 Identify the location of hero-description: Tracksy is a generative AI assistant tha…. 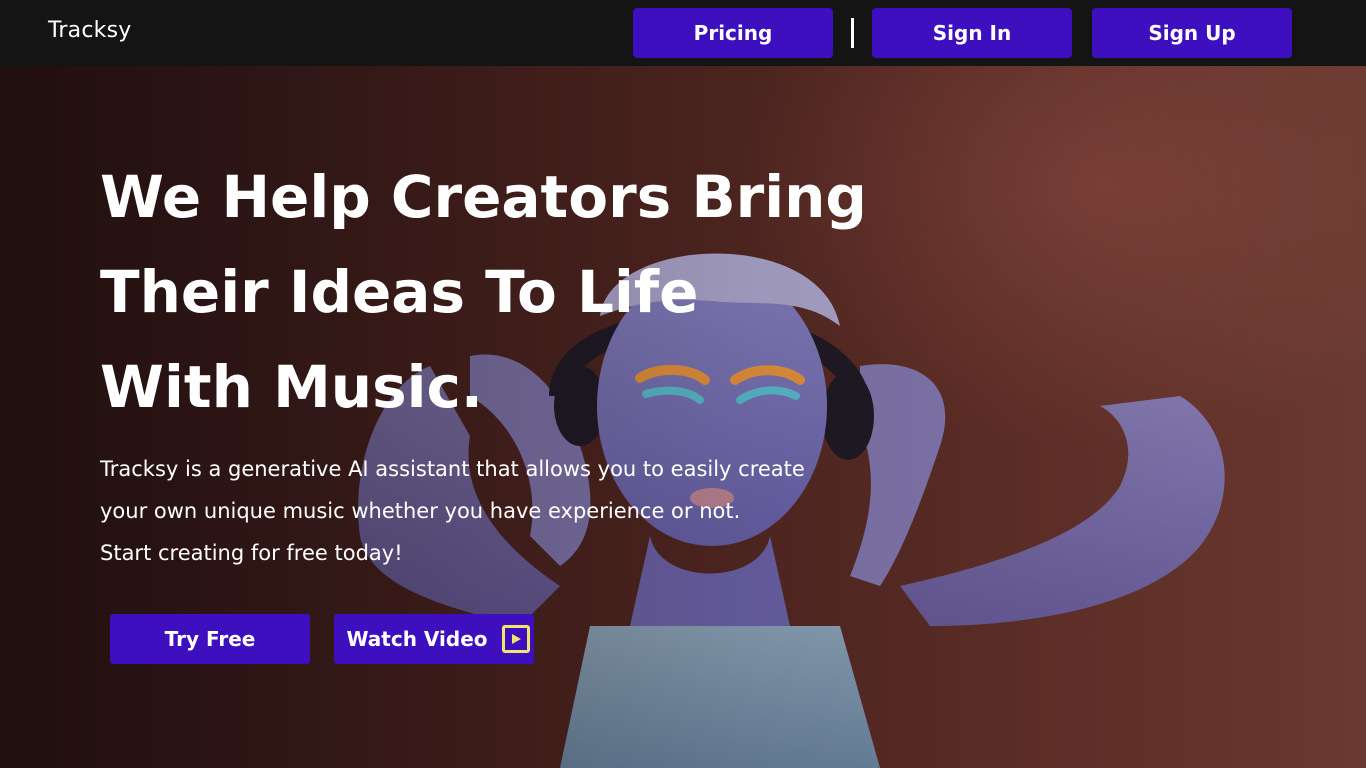
(480, 511).